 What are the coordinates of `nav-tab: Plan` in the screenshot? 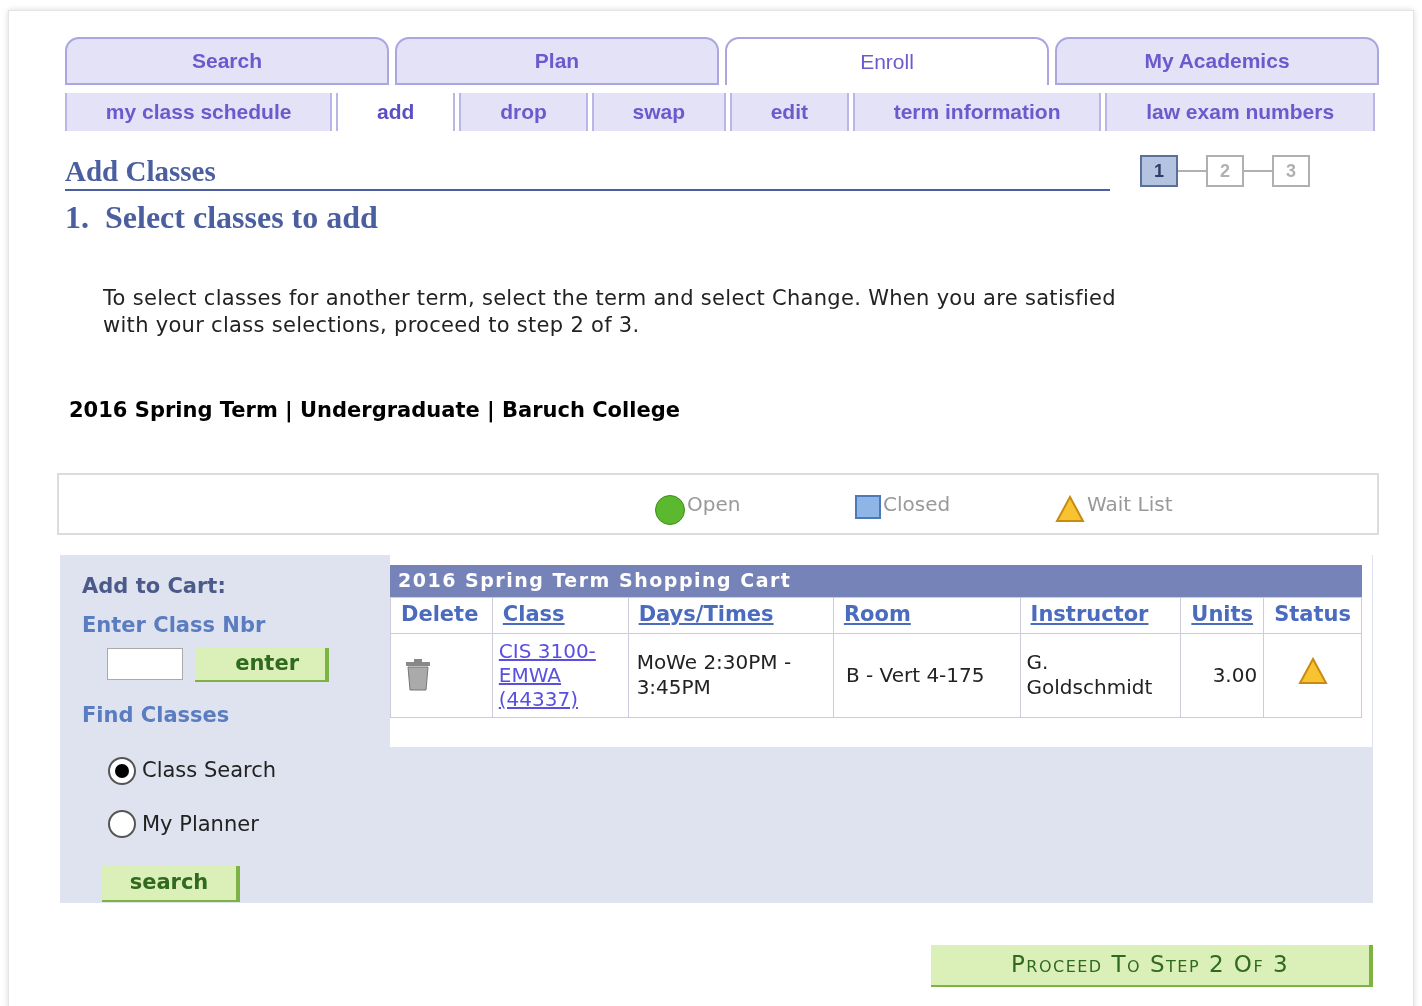 It's located at (557, 61).